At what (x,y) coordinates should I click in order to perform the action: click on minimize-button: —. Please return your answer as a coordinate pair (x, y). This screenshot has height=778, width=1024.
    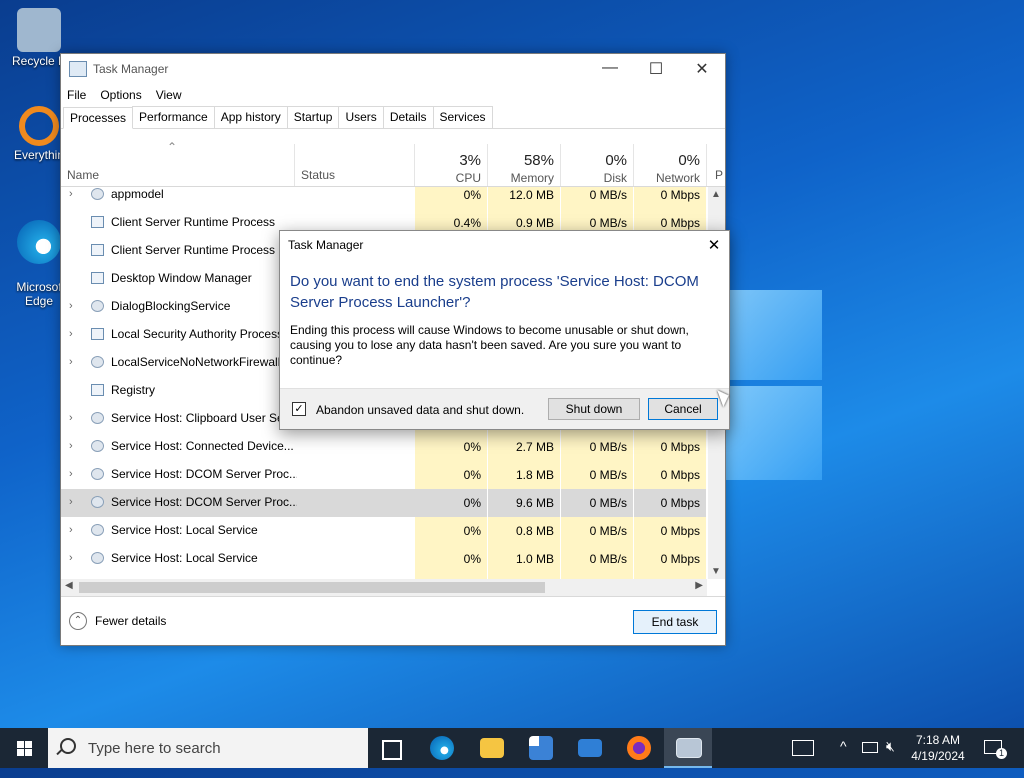
    Looking at the image, I should click on (610, 69).